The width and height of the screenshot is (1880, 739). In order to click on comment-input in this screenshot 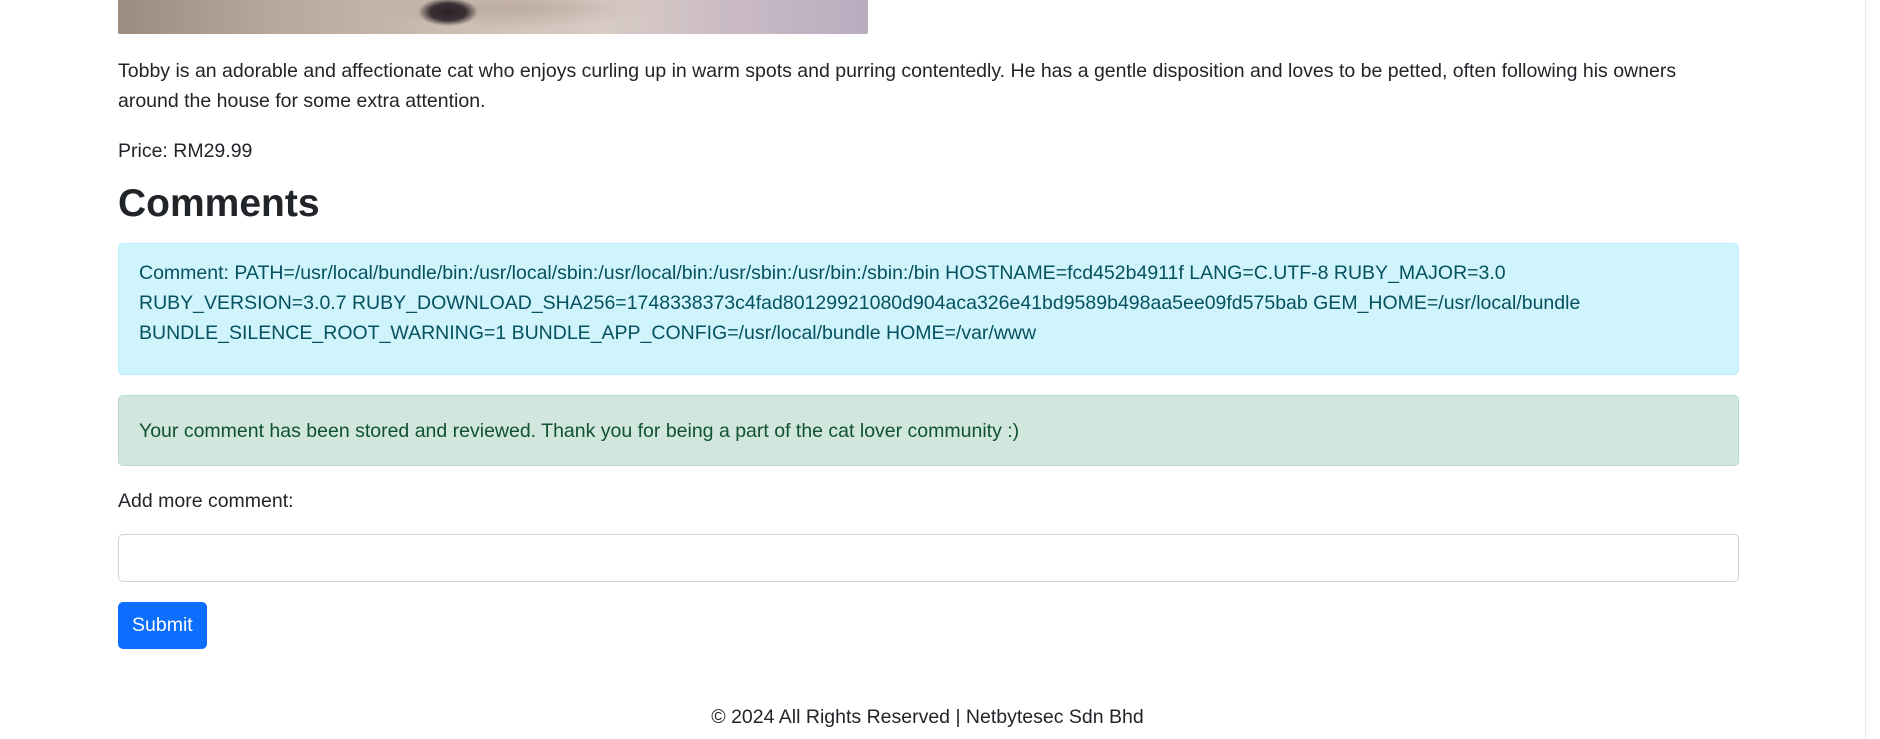, I will do `click(928, 558)`.